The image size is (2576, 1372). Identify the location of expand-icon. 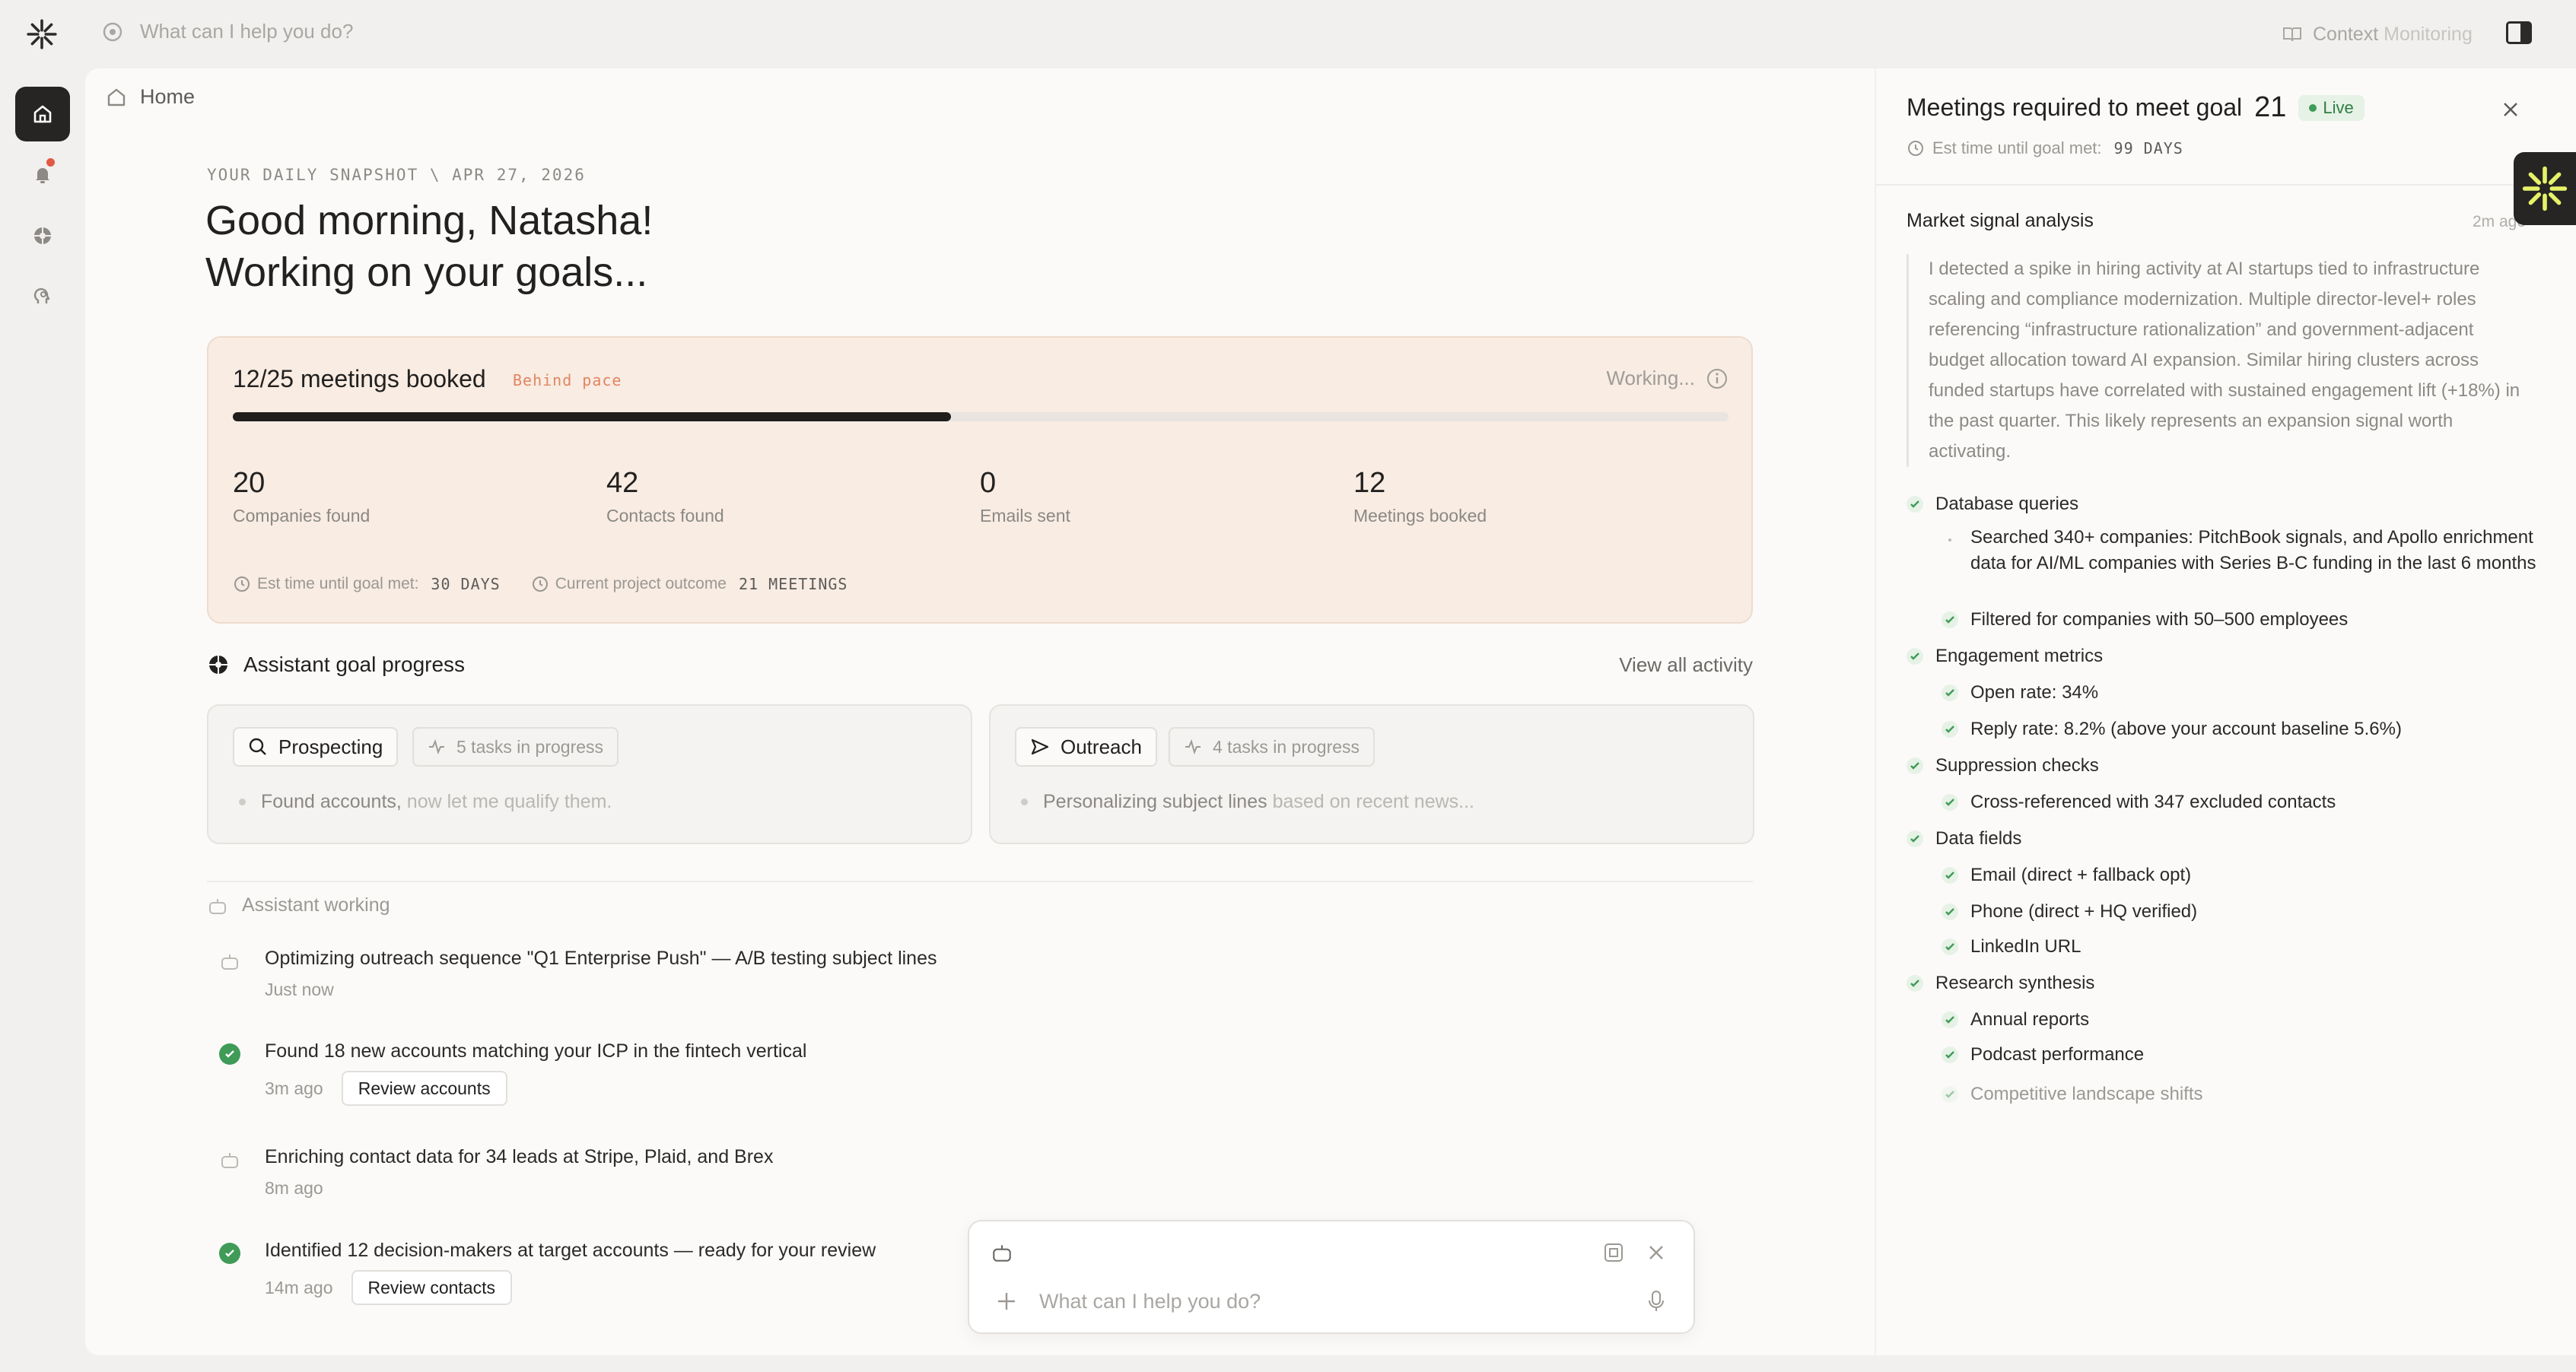
(1613, 1252).